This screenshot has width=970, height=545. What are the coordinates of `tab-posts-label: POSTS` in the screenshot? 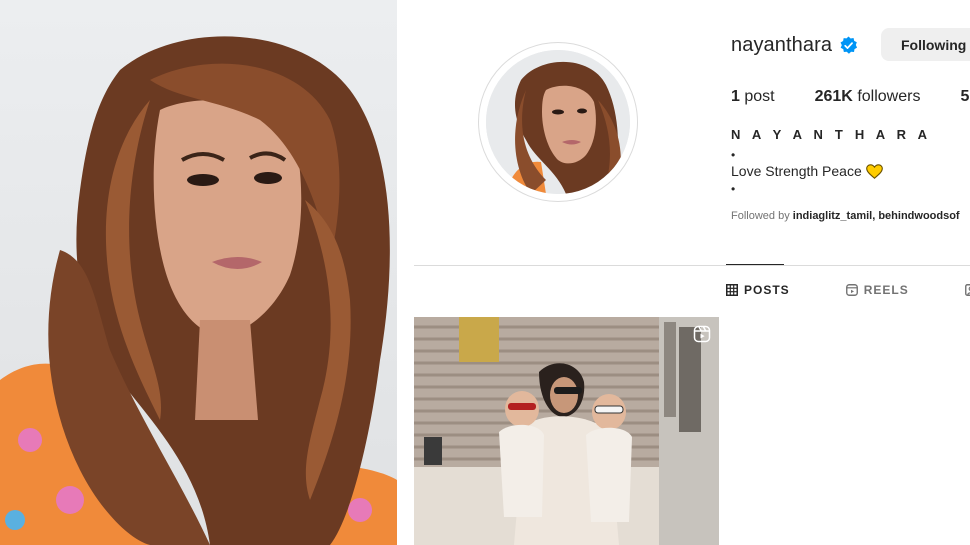 It's located at (767, 290).